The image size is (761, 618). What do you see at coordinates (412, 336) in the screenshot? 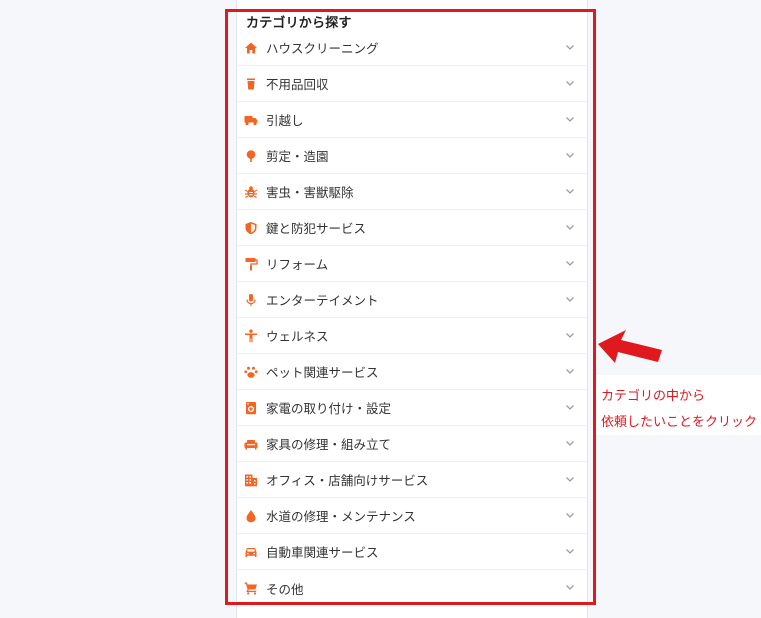
I see `category-item-wellness: ウェルネス` at bounding box center [412, 336].